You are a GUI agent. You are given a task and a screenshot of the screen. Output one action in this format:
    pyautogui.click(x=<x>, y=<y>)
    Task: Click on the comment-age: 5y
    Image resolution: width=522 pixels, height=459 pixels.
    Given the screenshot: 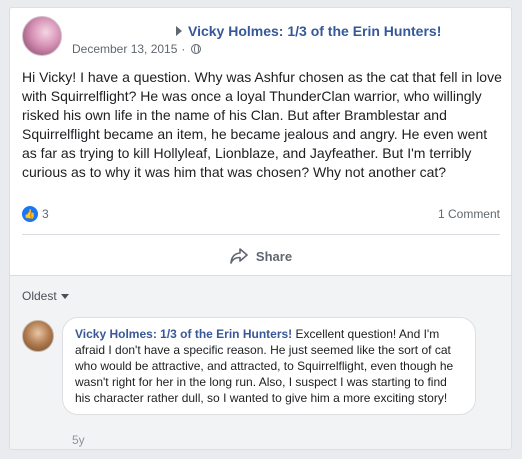 What is the action you would take?
    pyautogui.click(x=78, y=440)
    